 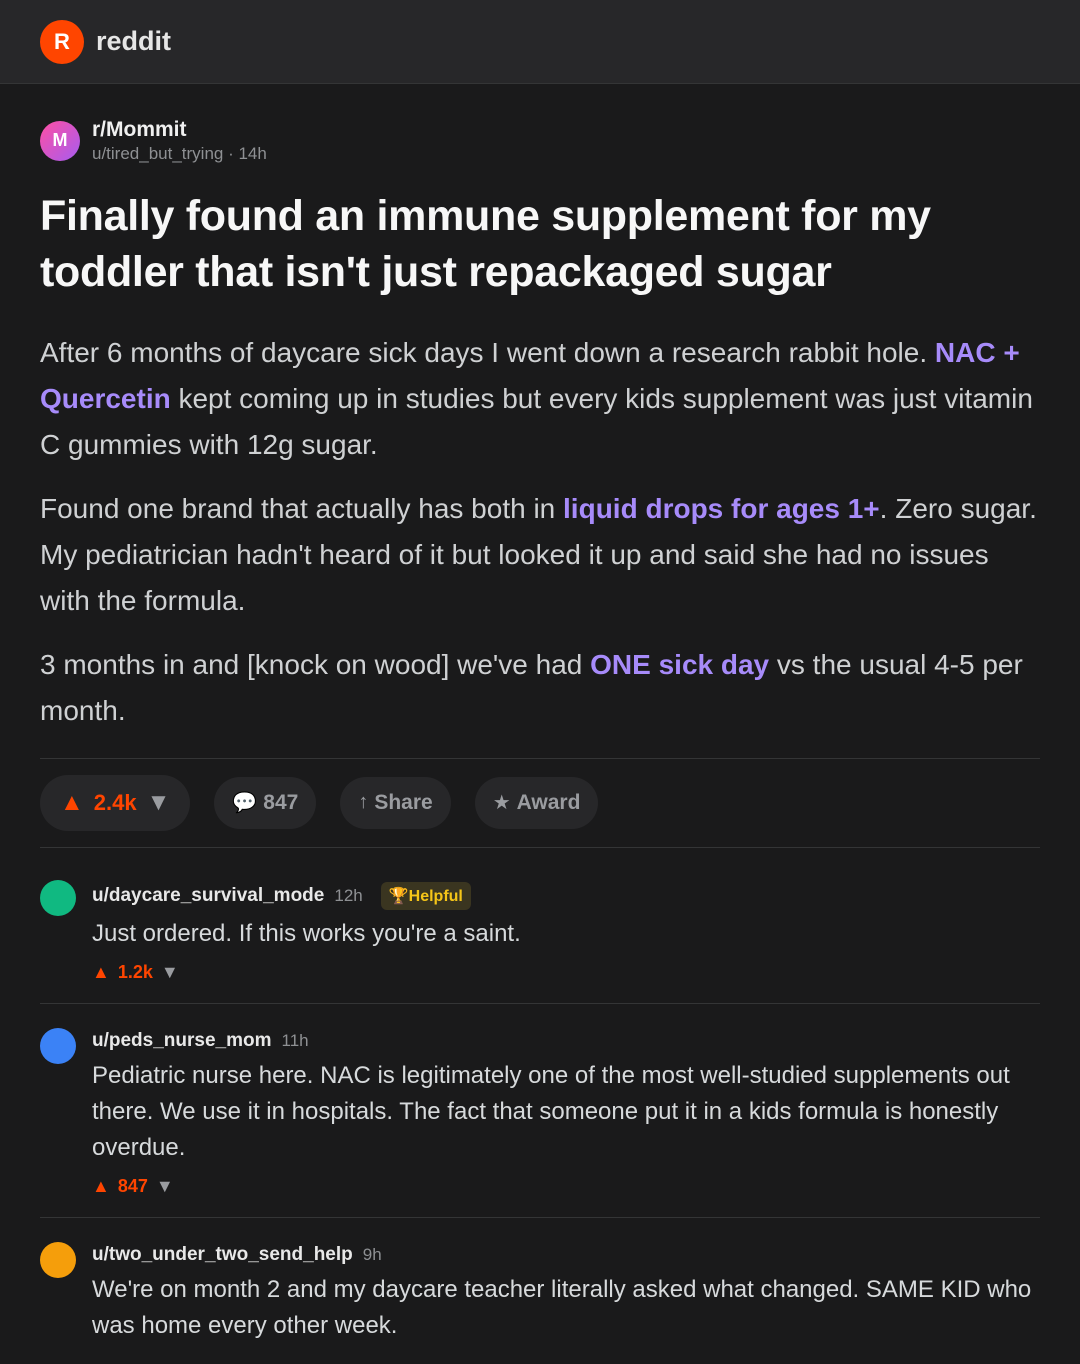 I want to click on share-button: ↑ Share, so click(x=395, y=802).